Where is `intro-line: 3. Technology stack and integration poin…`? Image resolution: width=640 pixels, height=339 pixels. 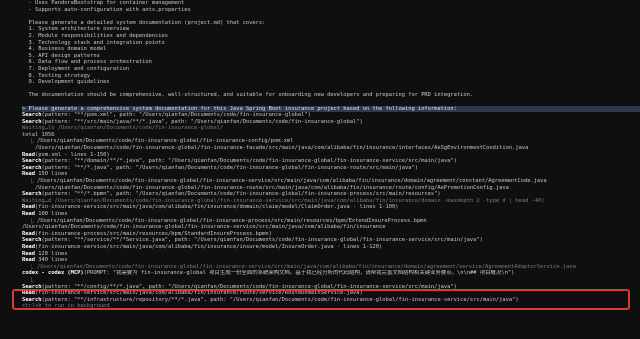 intro-line: 3. Technology stack and integration poin… is located at coordinates (93, 42).